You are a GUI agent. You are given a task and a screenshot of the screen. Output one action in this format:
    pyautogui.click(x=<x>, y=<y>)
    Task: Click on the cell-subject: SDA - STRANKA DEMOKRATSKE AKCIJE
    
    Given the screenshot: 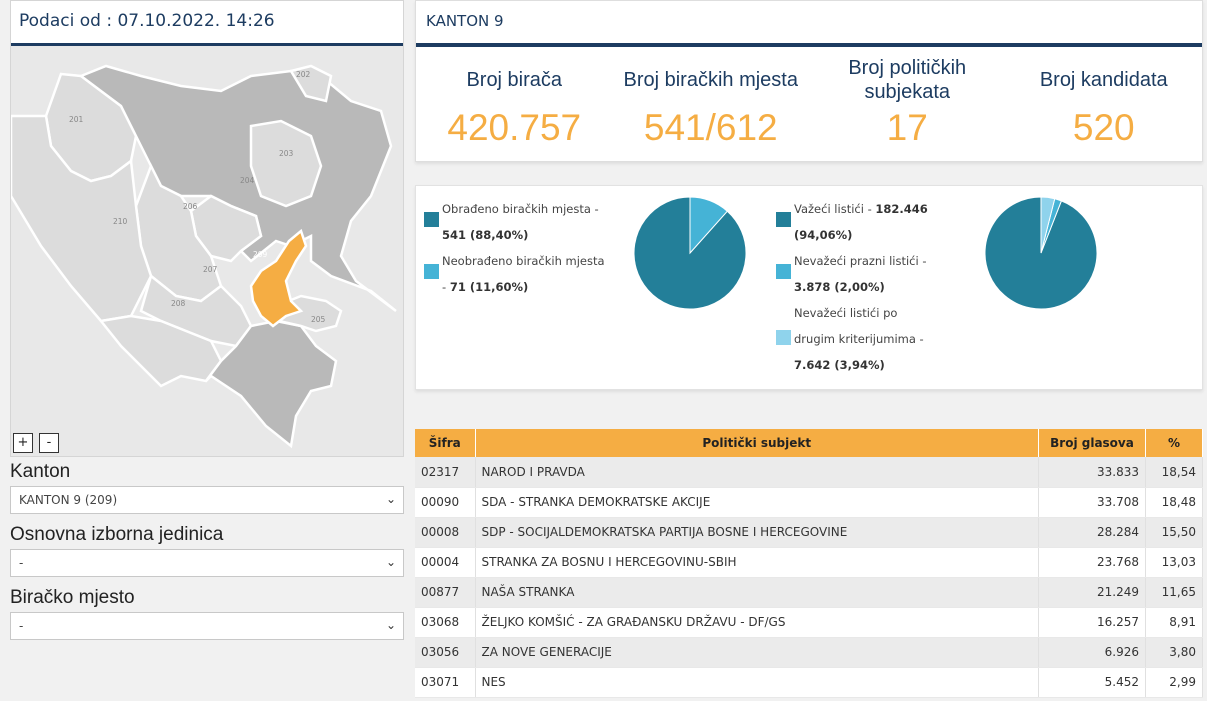 What is the action you would take?
    pyautogui.click(x=757, y=502)
    